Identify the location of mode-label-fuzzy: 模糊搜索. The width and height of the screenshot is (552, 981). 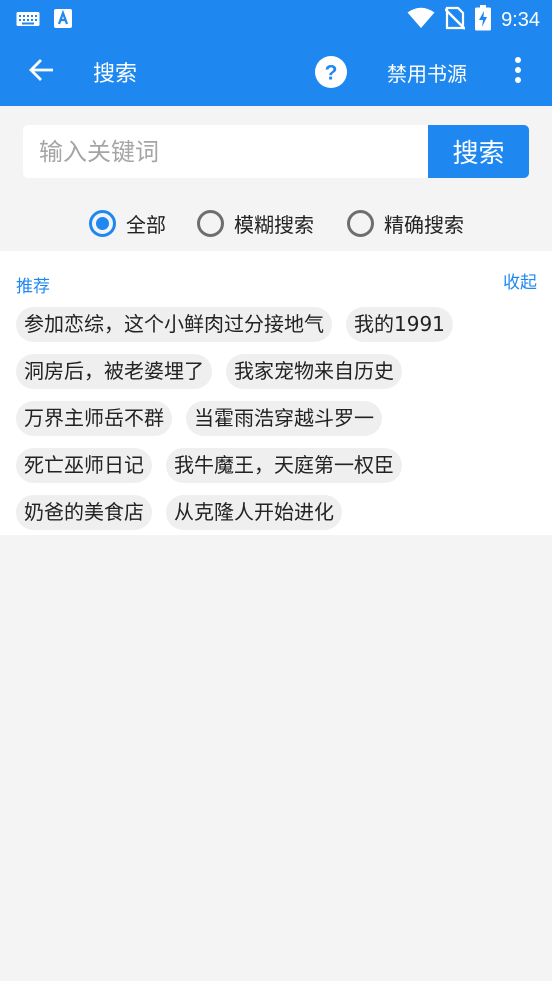
(274, 224).